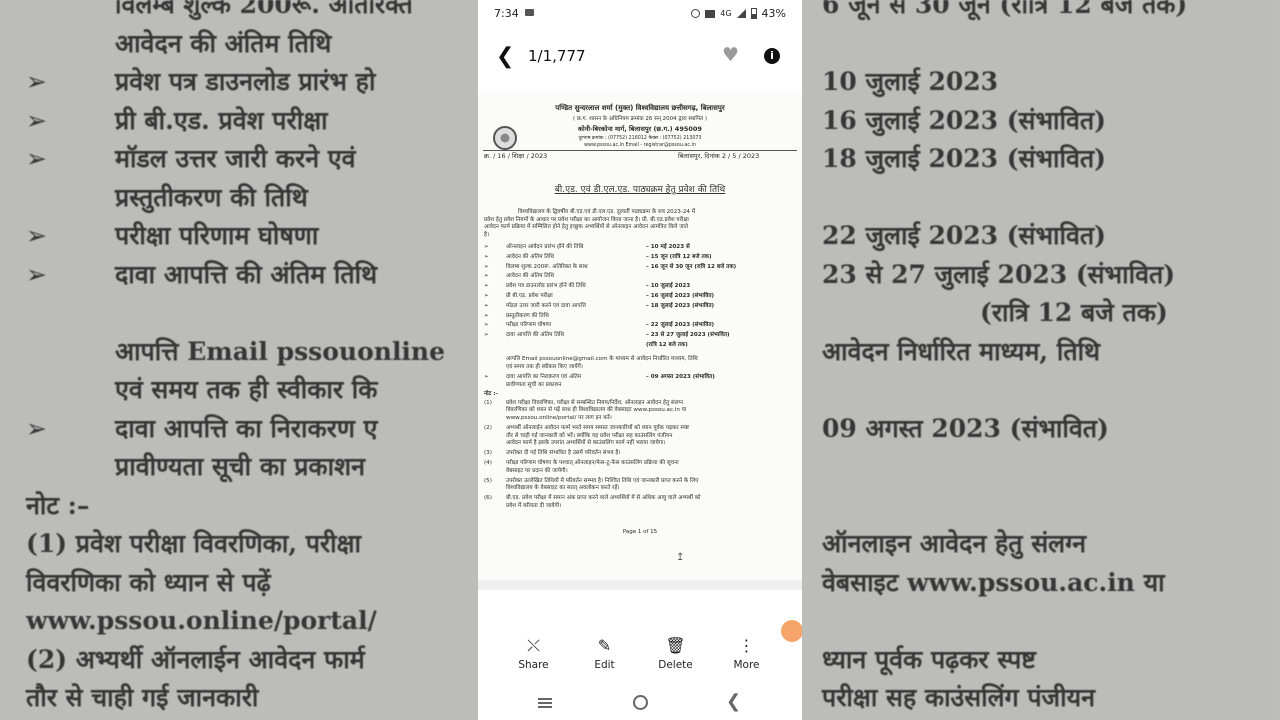 This screenshot has height=720, width=1280. I want to click on intro-line: है।, so click(487, 234).